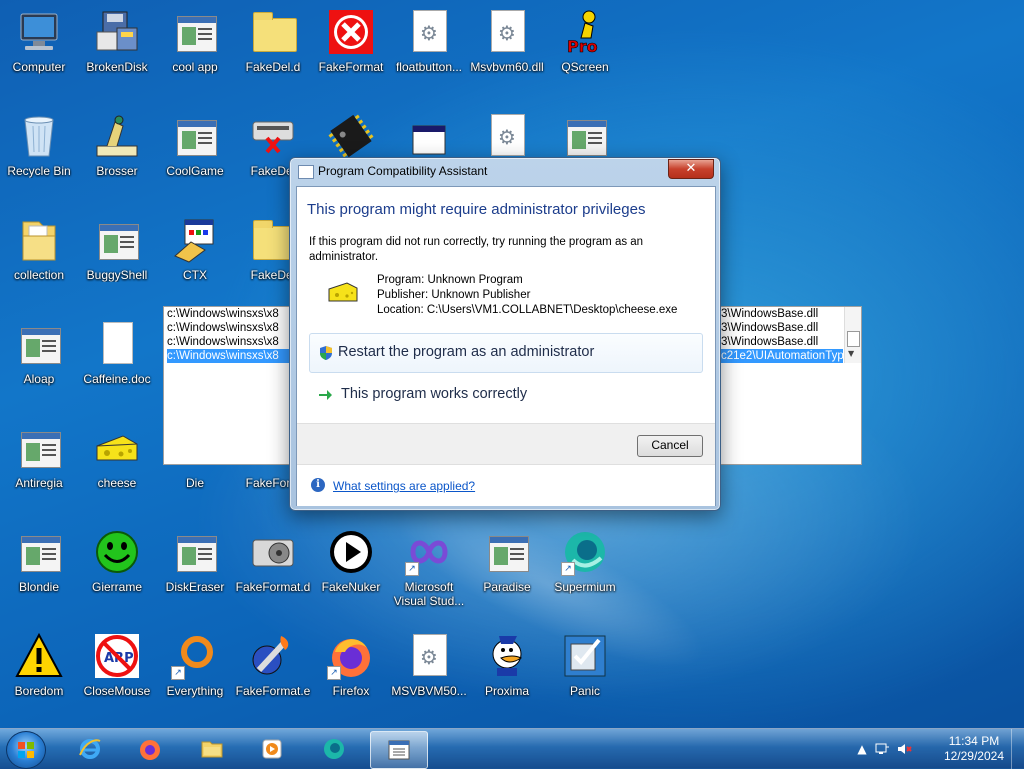 This screenshot has height=769, width=1024. Describe the element at coordinates (26, 750) in the screenshot. I see `start-button` at that location.